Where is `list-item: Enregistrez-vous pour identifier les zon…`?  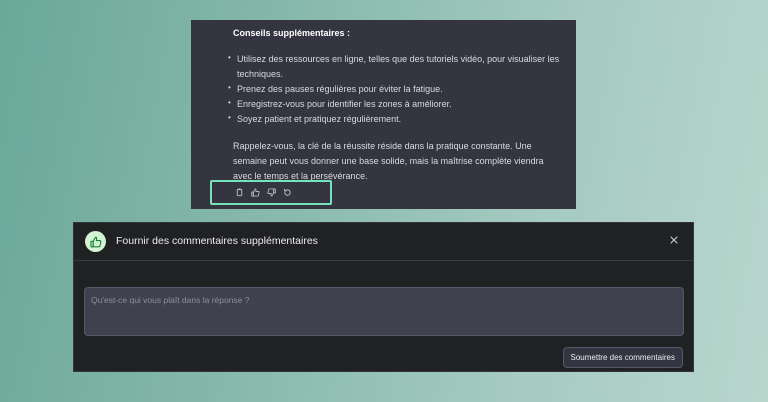 list-item: Enregistrez-vous pour identifier les zon… is located at coordinates (395, 103).